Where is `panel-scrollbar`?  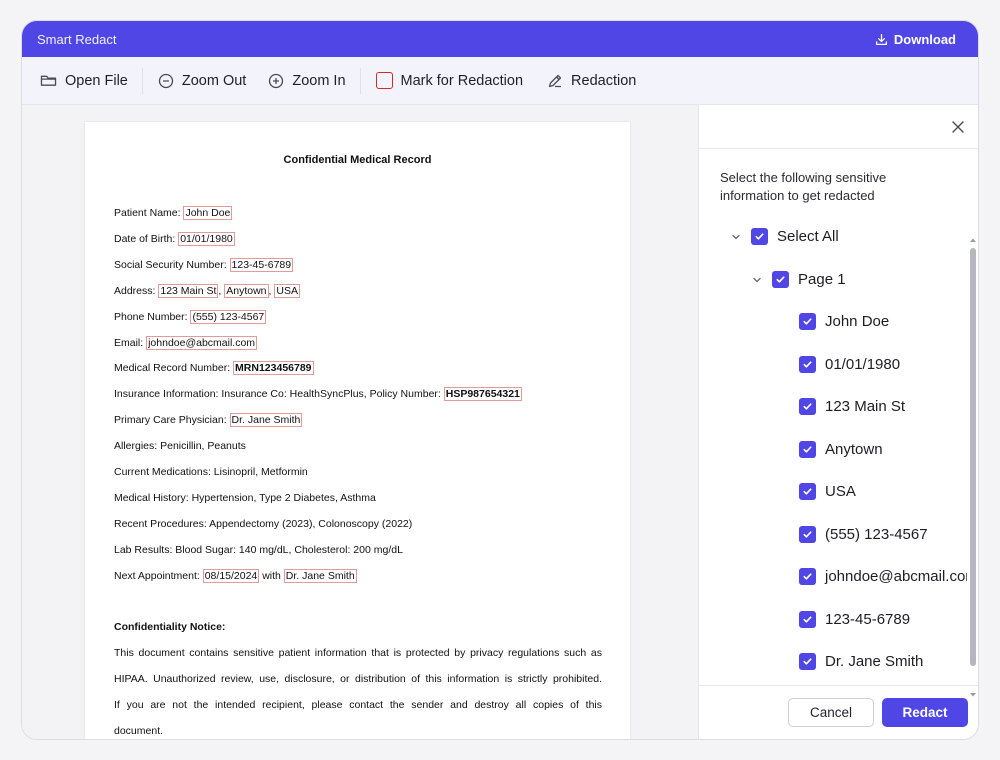
panel-scrollbar is located at coordinates (973, 467).